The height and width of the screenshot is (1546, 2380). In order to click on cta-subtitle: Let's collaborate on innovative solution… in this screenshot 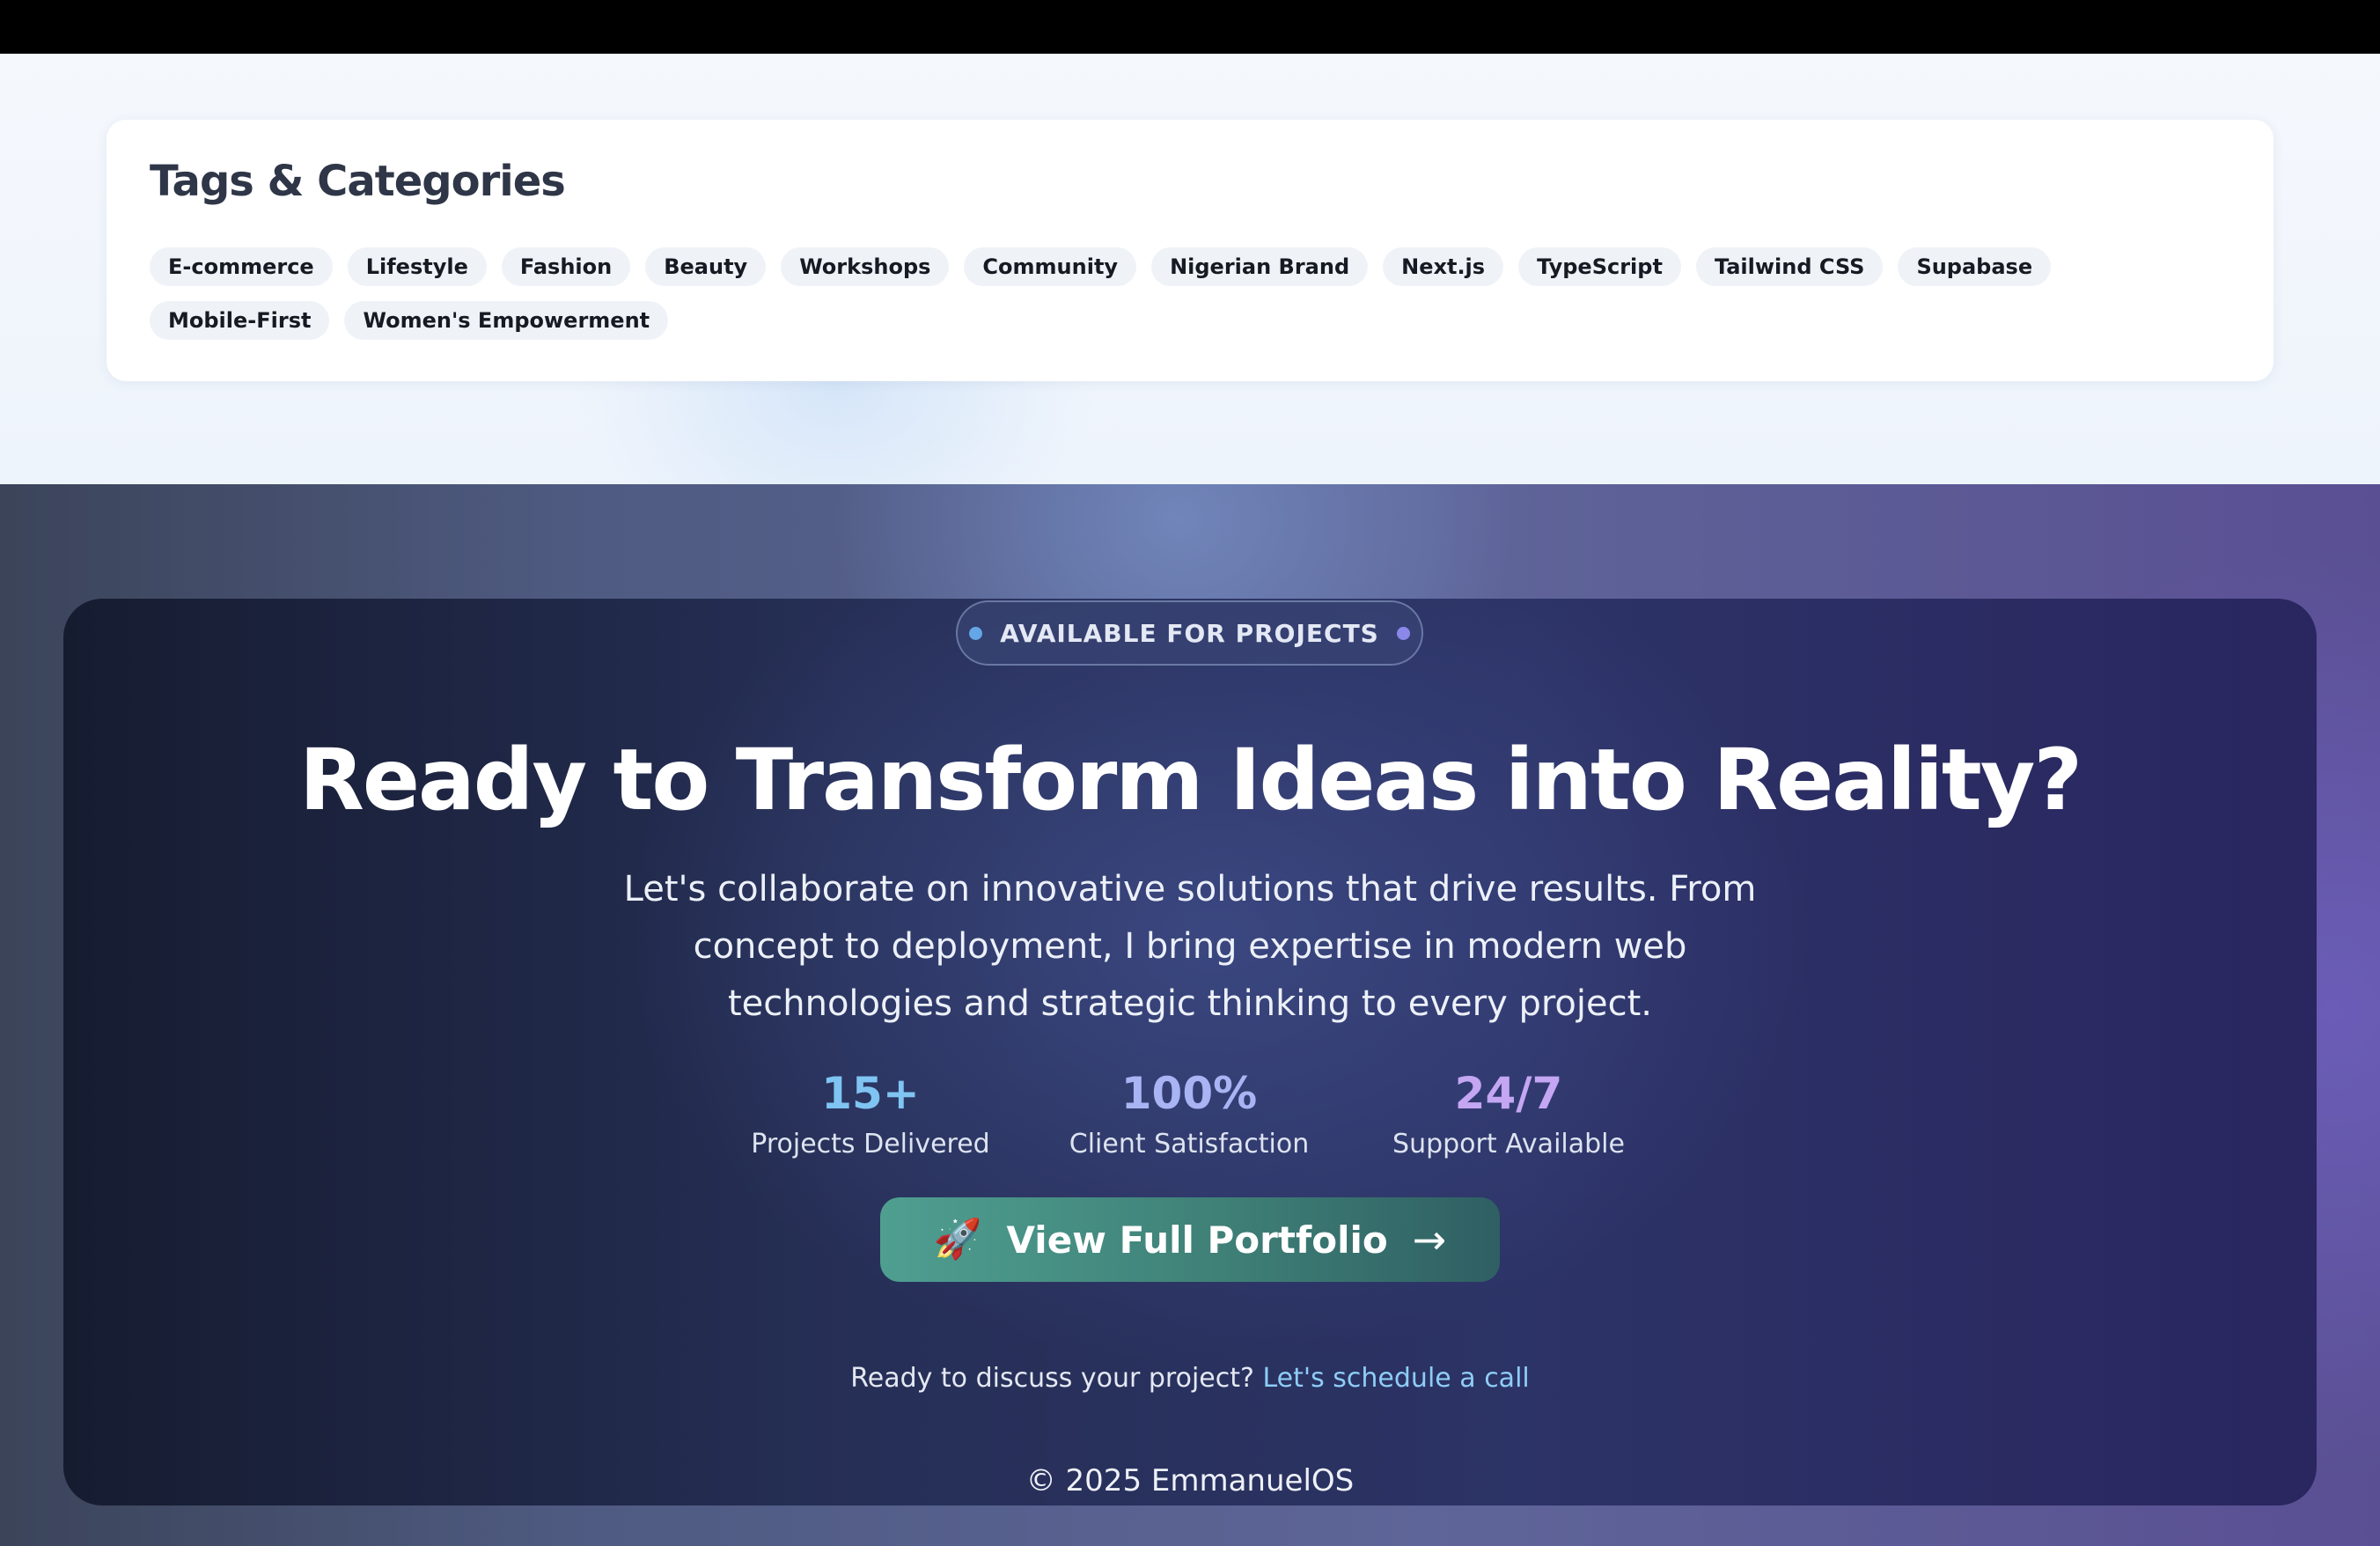, I will do `click(1190, 946)`.